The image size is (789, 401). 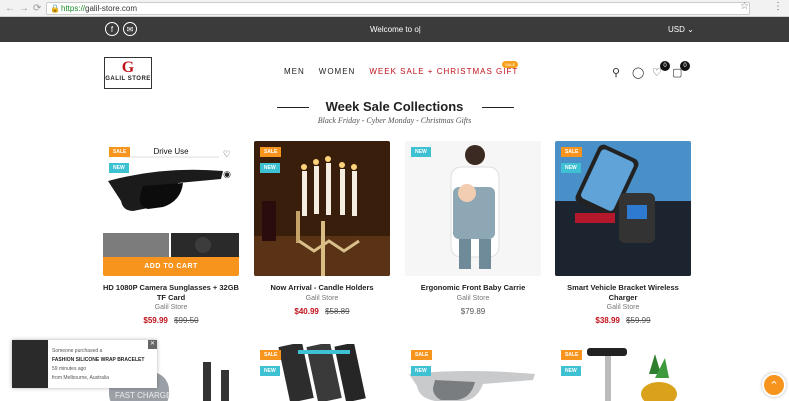 What do you see at coordinates (10, 8) in the screenshot?
I see `back-icon: ←` at bounding box center [10, 8].